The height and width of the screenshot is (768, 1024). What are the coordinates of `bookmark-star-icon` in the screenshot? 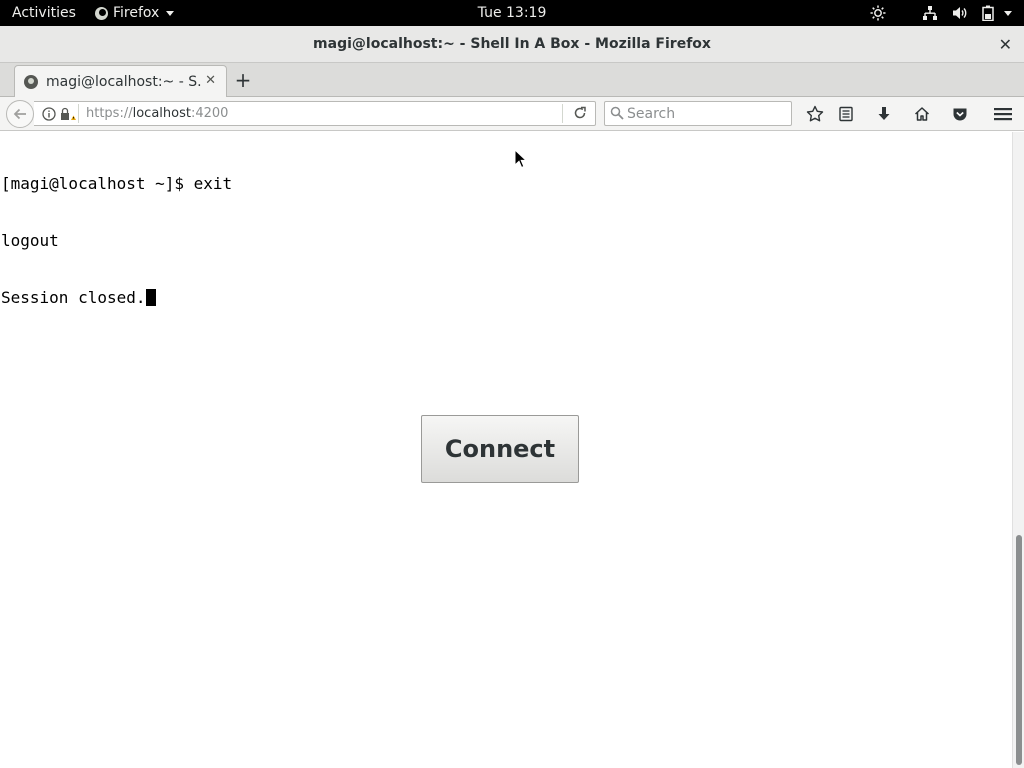 It's located at (815, 114).